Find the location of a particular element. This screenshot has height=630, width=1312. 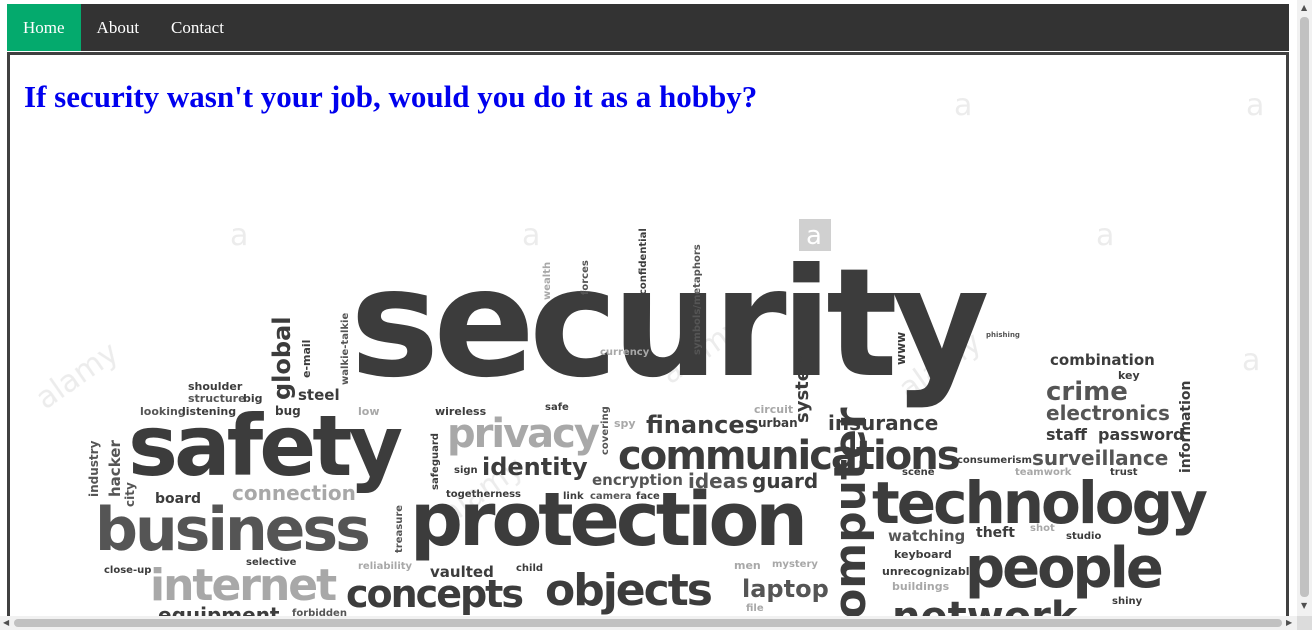

word-industry: industry is located at coordinates (94, 468).